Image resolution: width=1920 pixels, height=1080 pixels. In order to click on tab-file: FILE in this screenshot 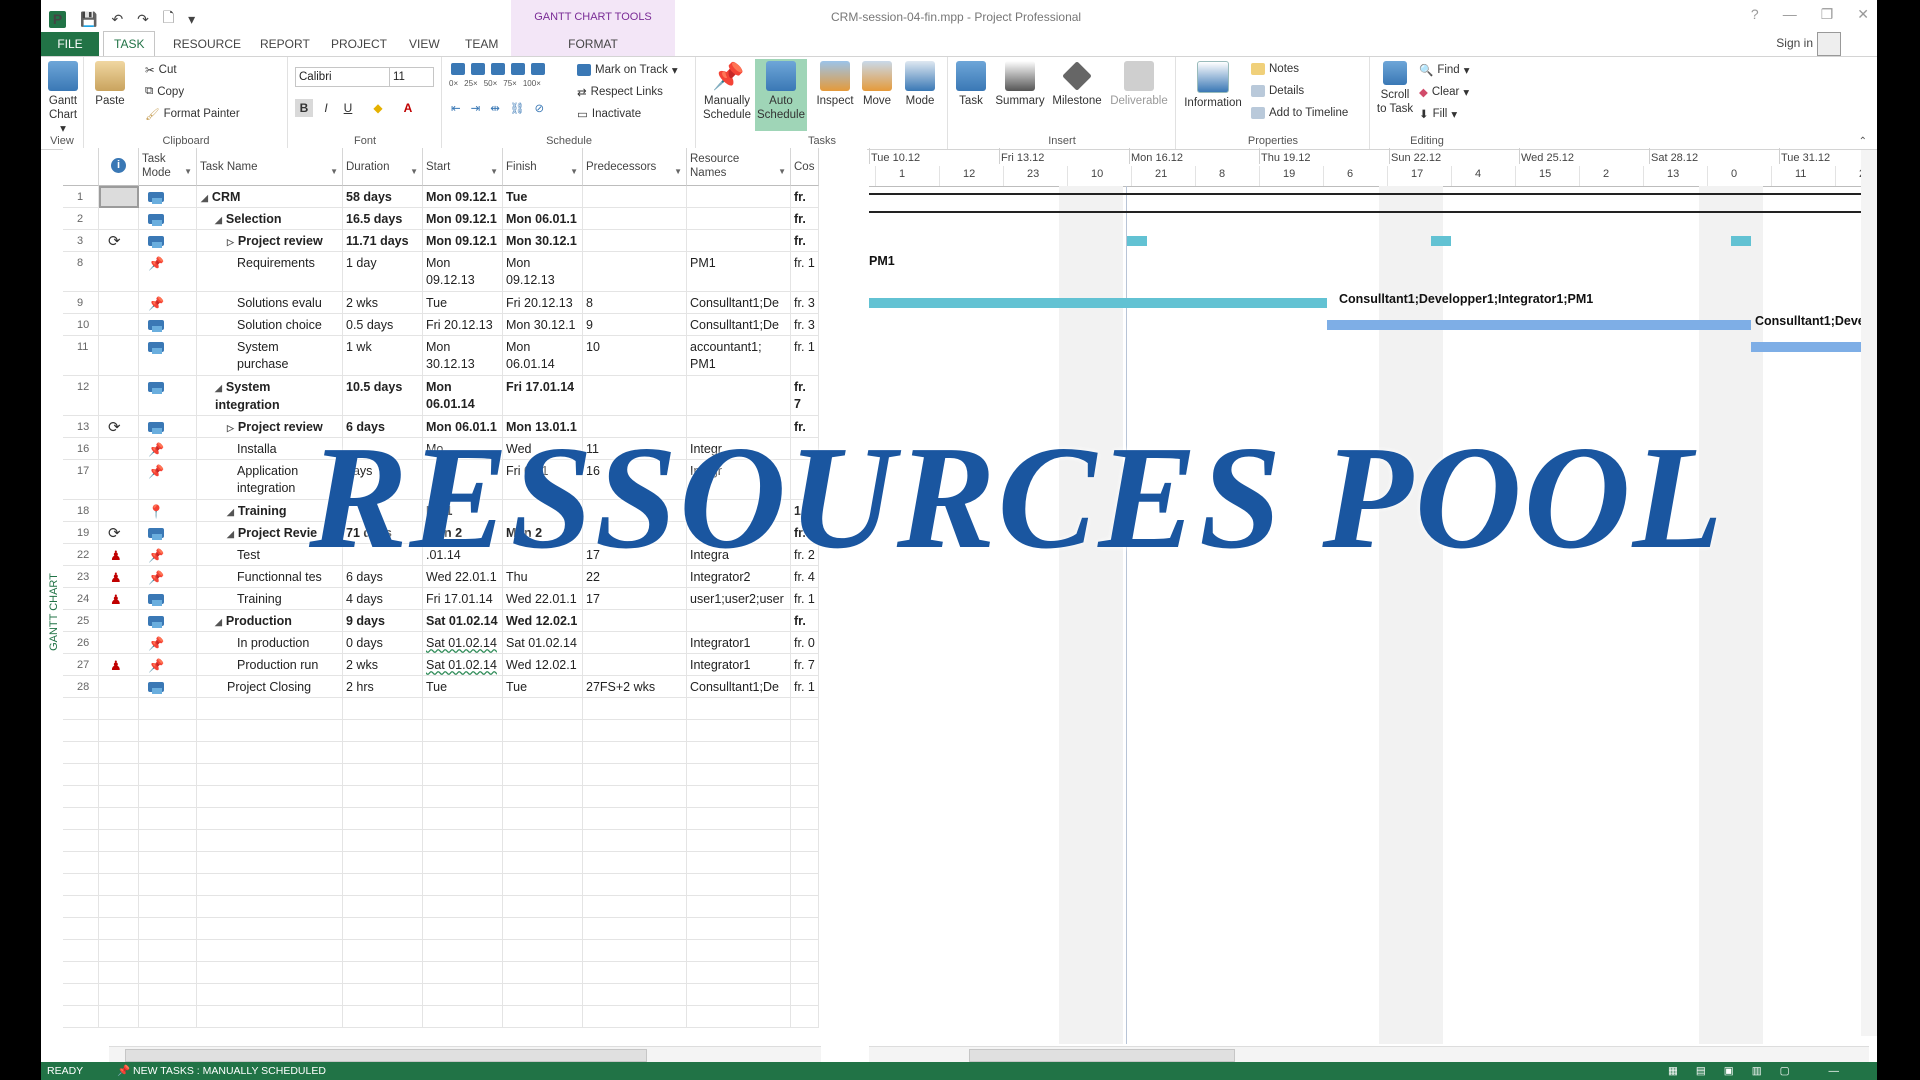, I will do `click(70, 44)`.